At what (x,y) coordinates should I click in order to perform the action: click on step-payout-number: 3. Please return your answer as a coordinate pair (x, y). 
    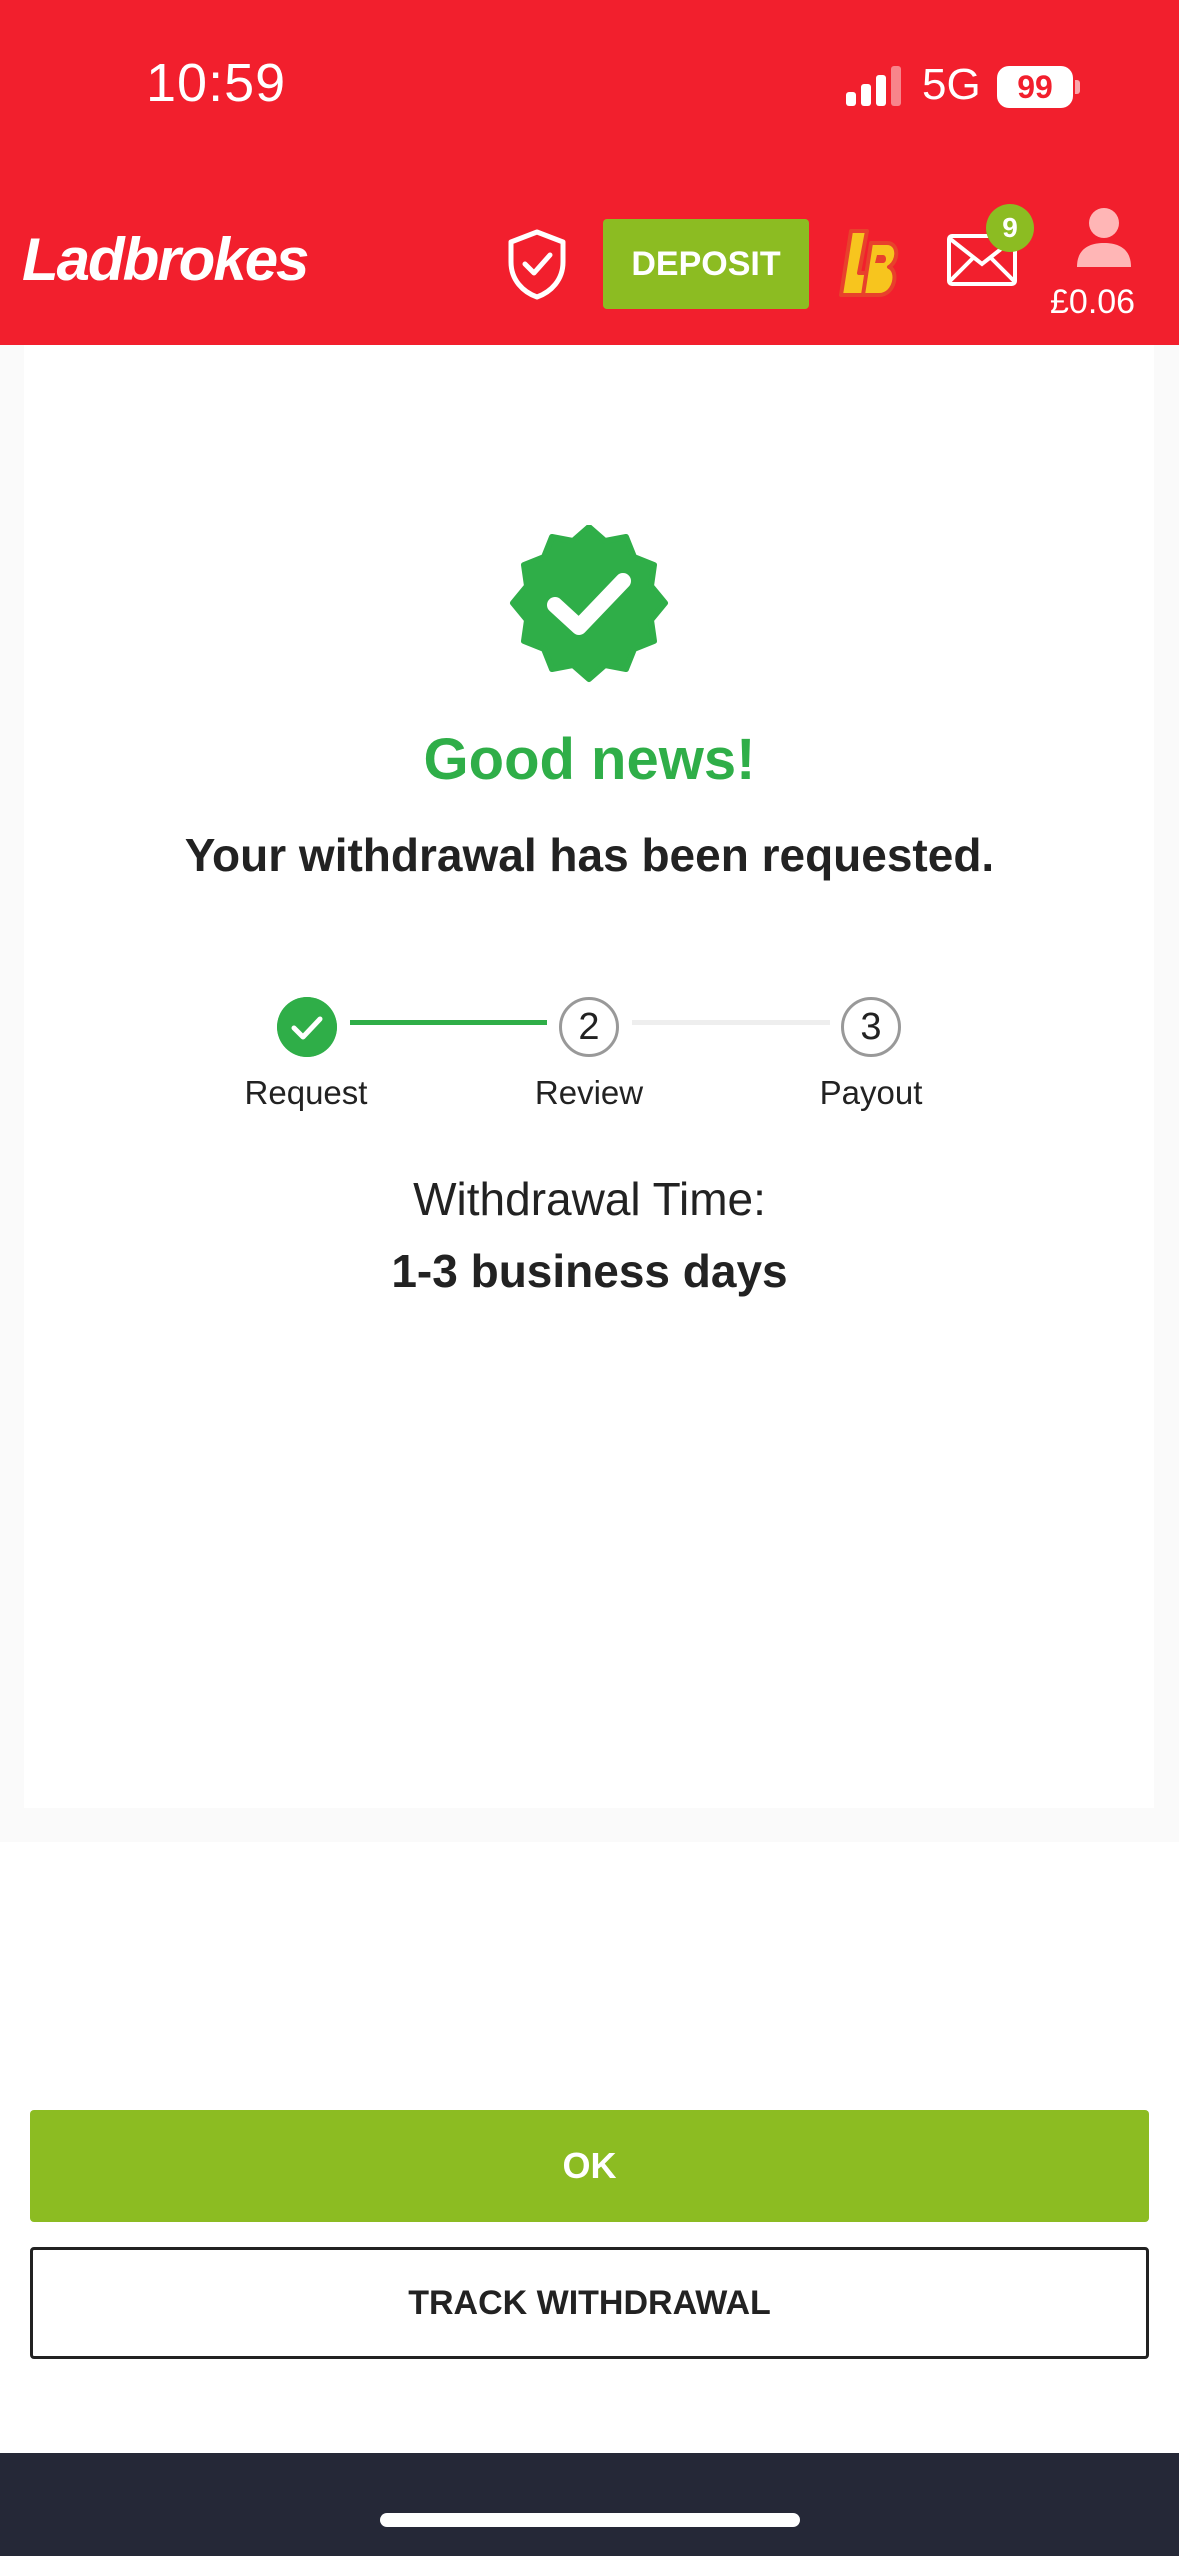
    Looking at the image, I should click on (871, 1027).